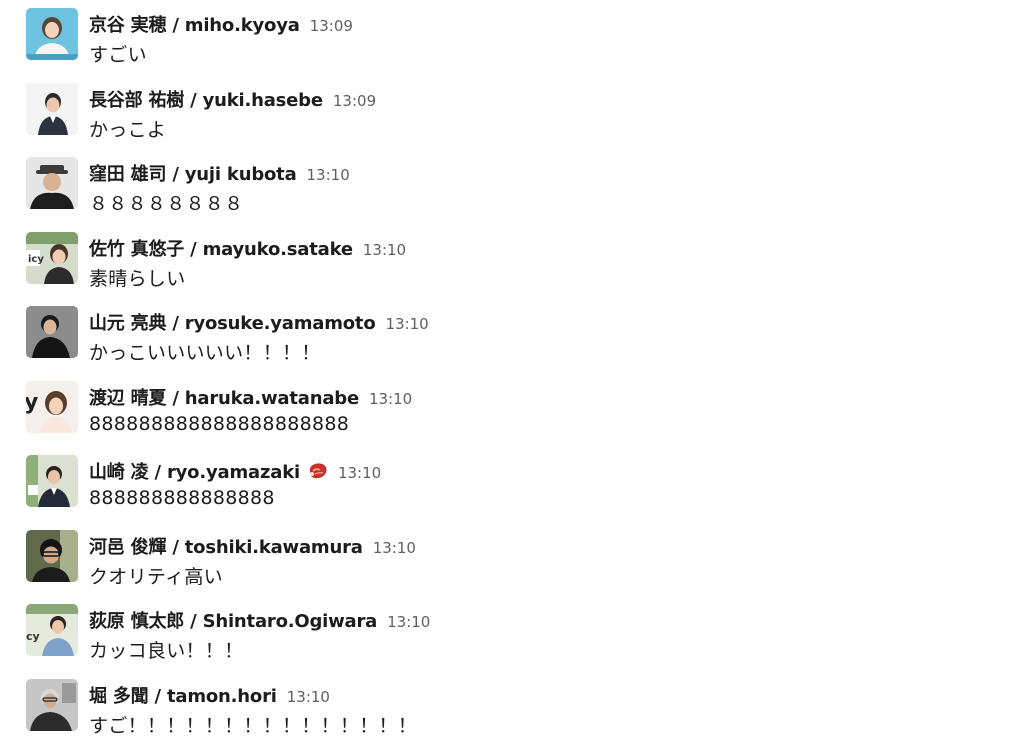  I want to click on avatar: cy, so click(52, 630).